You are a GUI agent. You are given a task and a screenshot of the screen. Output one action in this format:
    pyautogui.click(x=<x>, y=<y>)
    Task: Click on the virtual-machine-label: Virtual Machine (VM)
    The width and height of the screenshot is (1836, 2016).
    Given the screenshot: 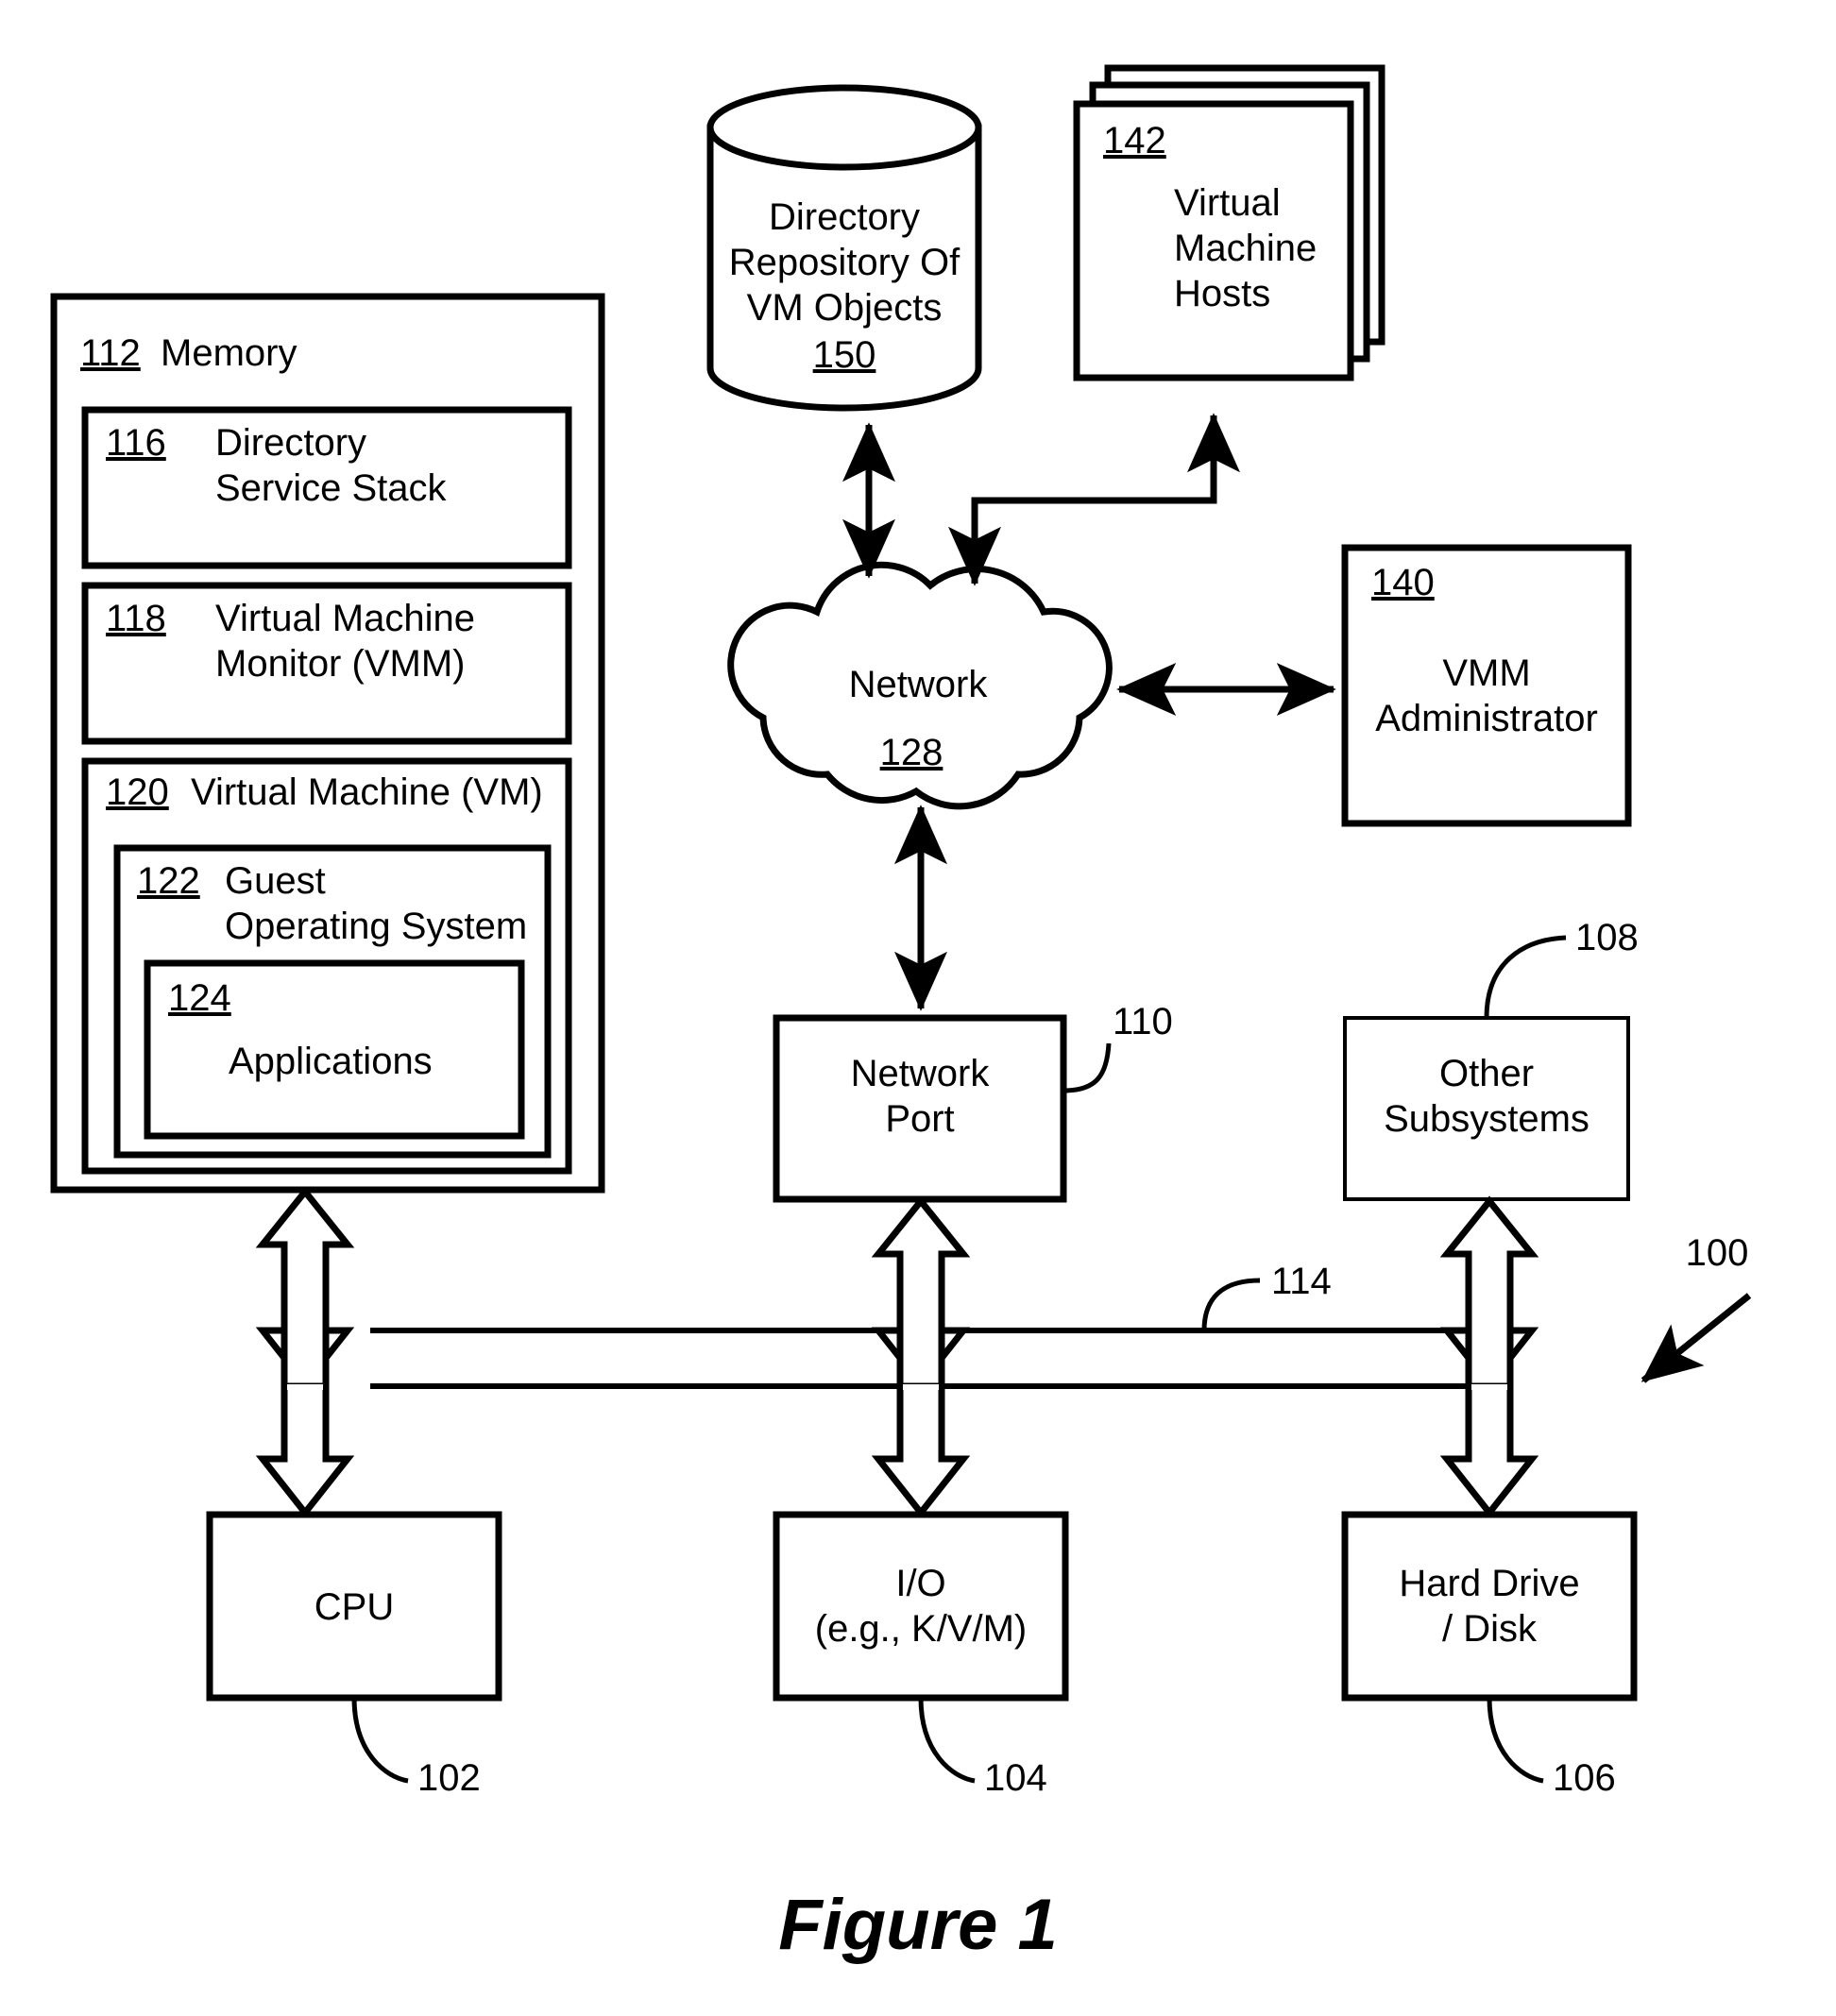 What is the action you would take?
    pyautogui.click(x=367, y=792)
    